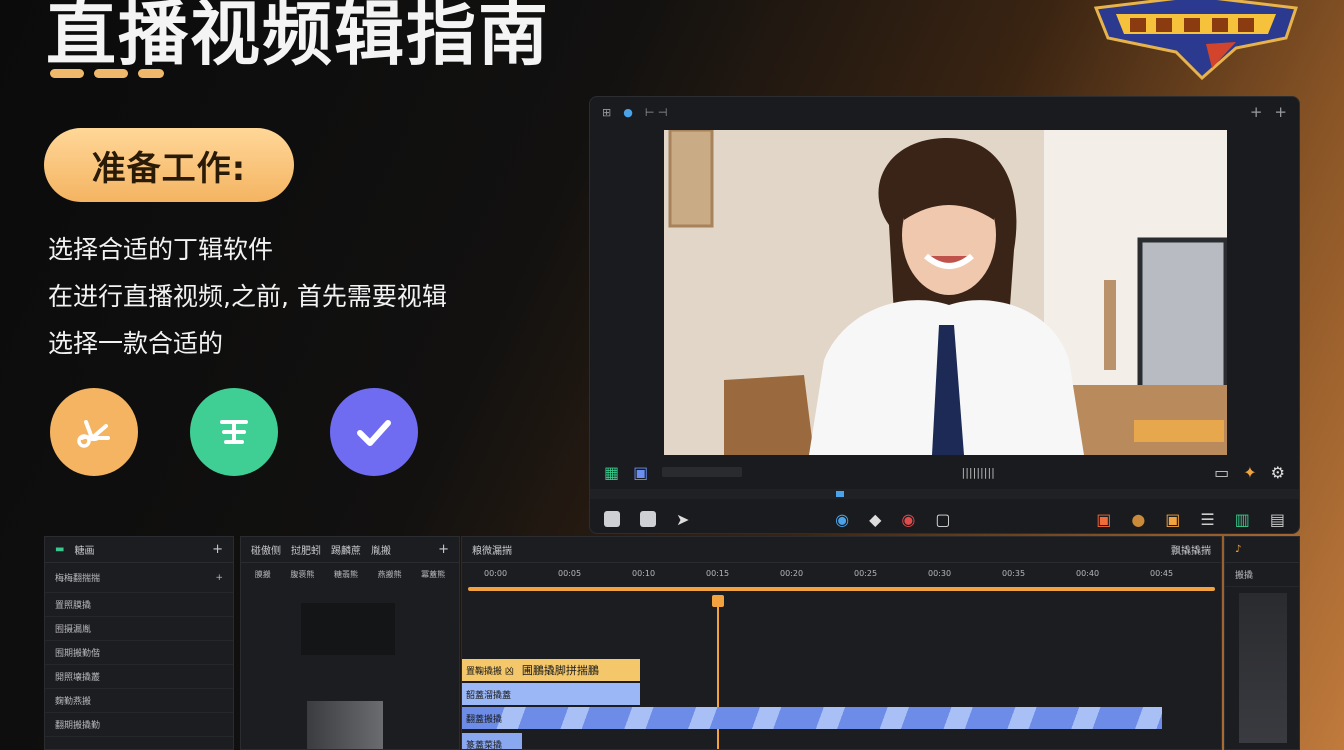 Image resolution: width=1344 pixels, height=750 pixels. Describe the element at coordinates (1191, 551) in the screenshot. I see `timeline-header-right: 飘撬撬揣` at that location.